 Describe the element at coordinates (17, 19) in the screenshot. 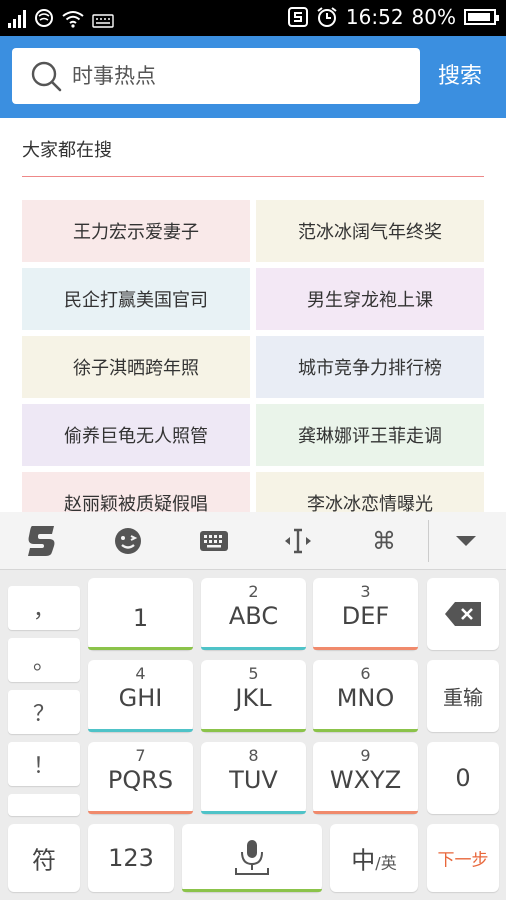

I see `signal-icon` at that location.